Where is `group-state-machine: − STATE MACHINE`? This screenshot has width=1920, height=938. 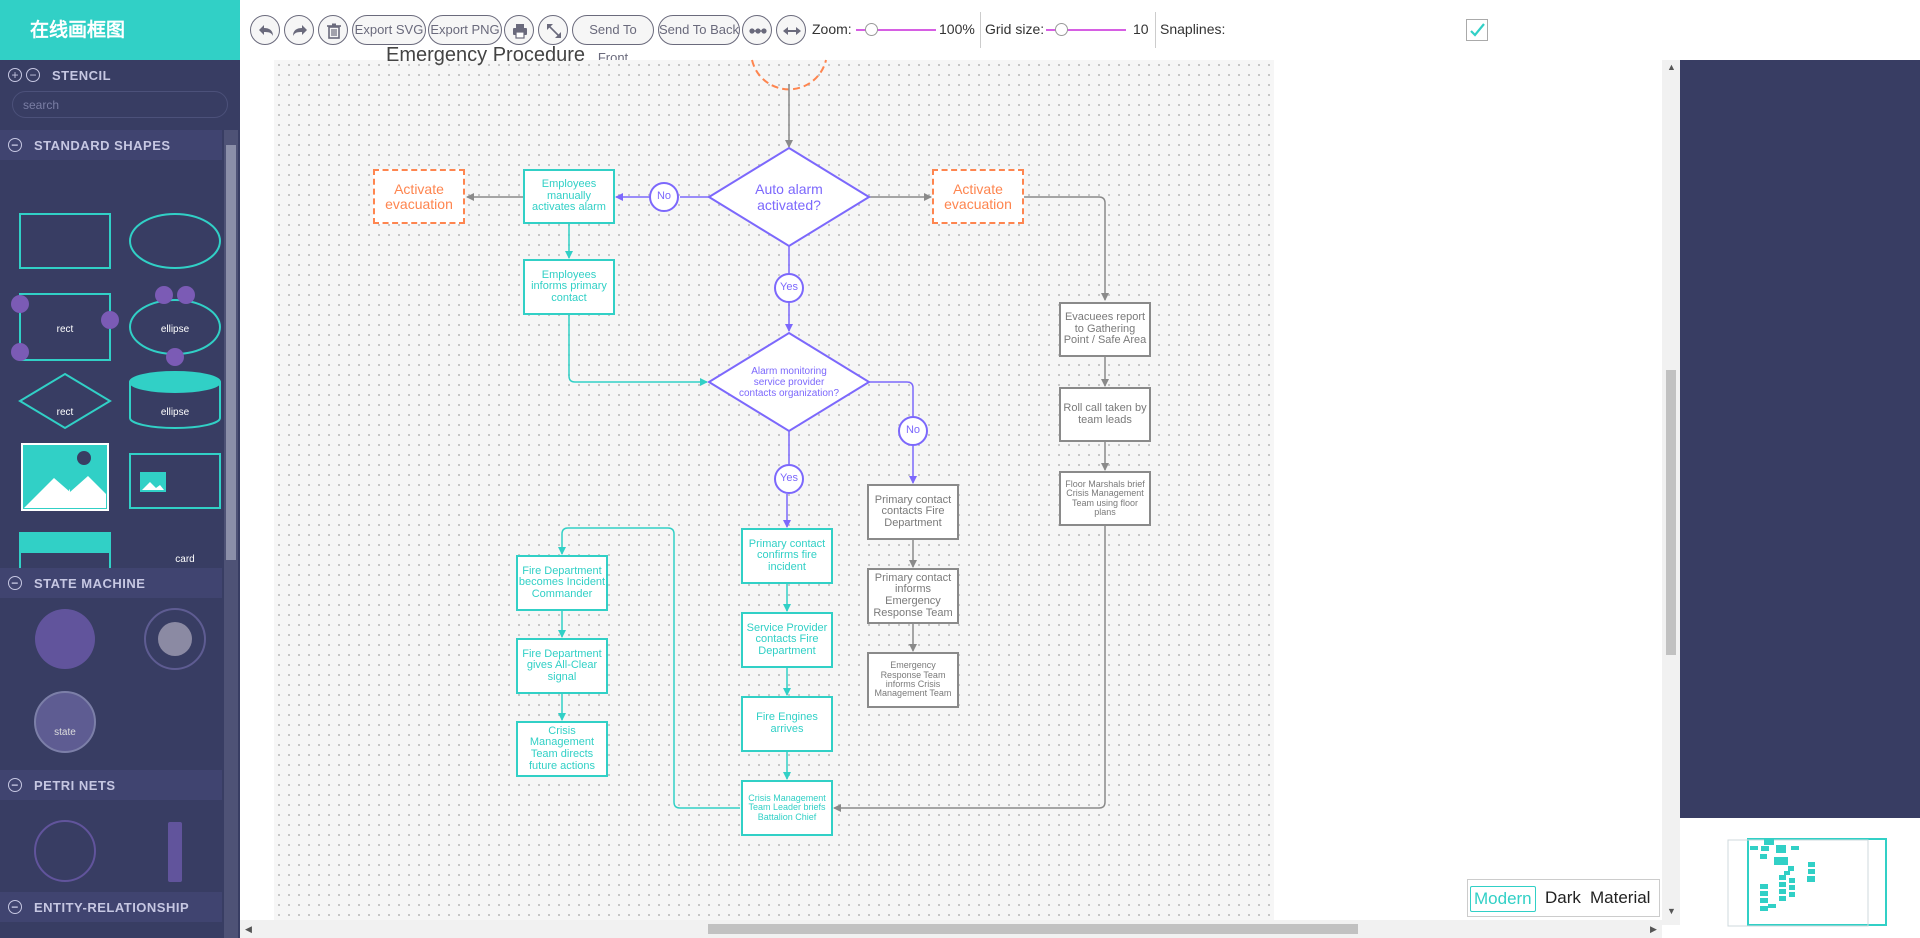
group-state-machine: − STATE MACHINE is located at coordinates (111, 583).